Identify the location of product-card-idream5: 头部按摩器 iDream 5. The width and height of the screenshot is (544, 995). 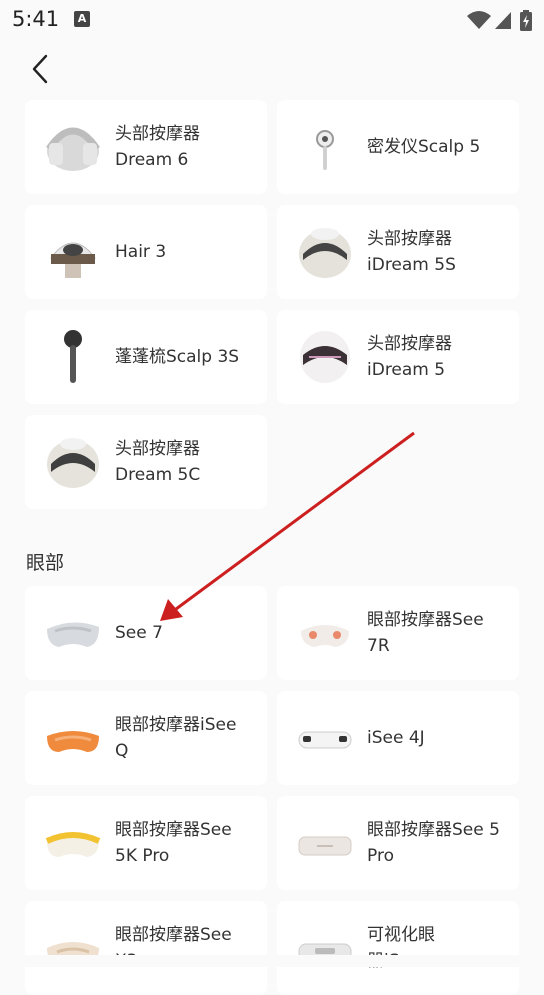
(398, 357).